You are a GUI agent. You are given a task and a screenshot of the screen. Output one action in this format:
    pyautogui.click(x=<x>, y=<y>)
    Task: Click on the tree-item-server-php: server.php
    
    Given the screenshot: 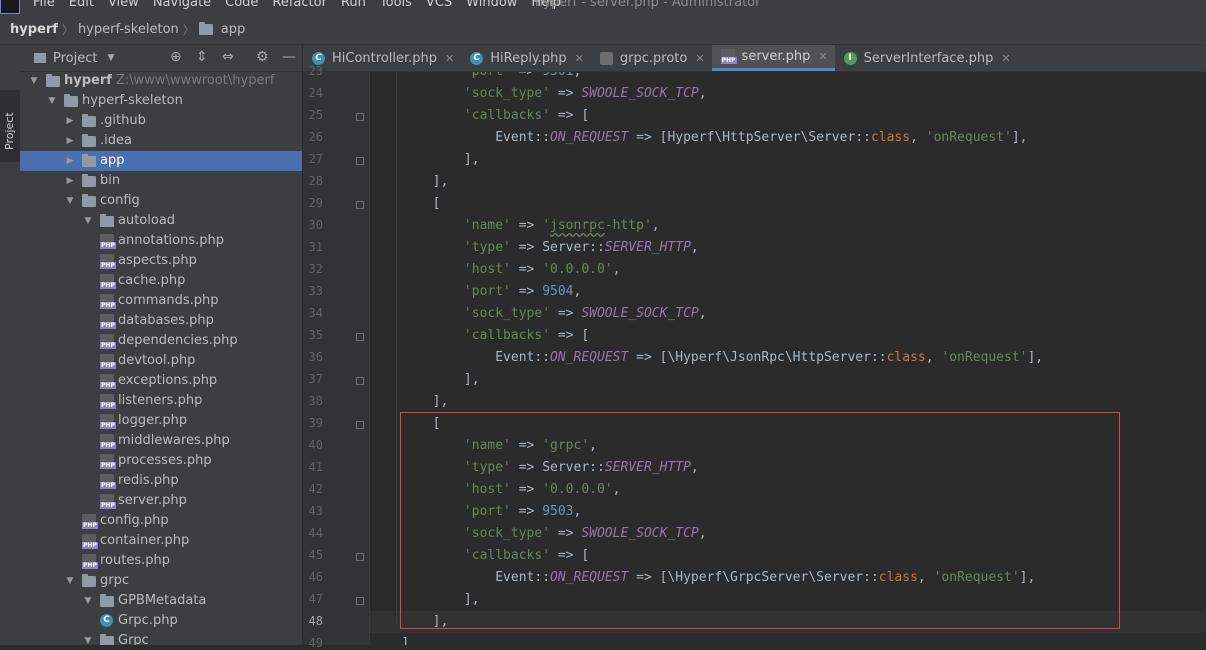 What is the action you would take?
    pyautogui.click(x=161, y=501)
    